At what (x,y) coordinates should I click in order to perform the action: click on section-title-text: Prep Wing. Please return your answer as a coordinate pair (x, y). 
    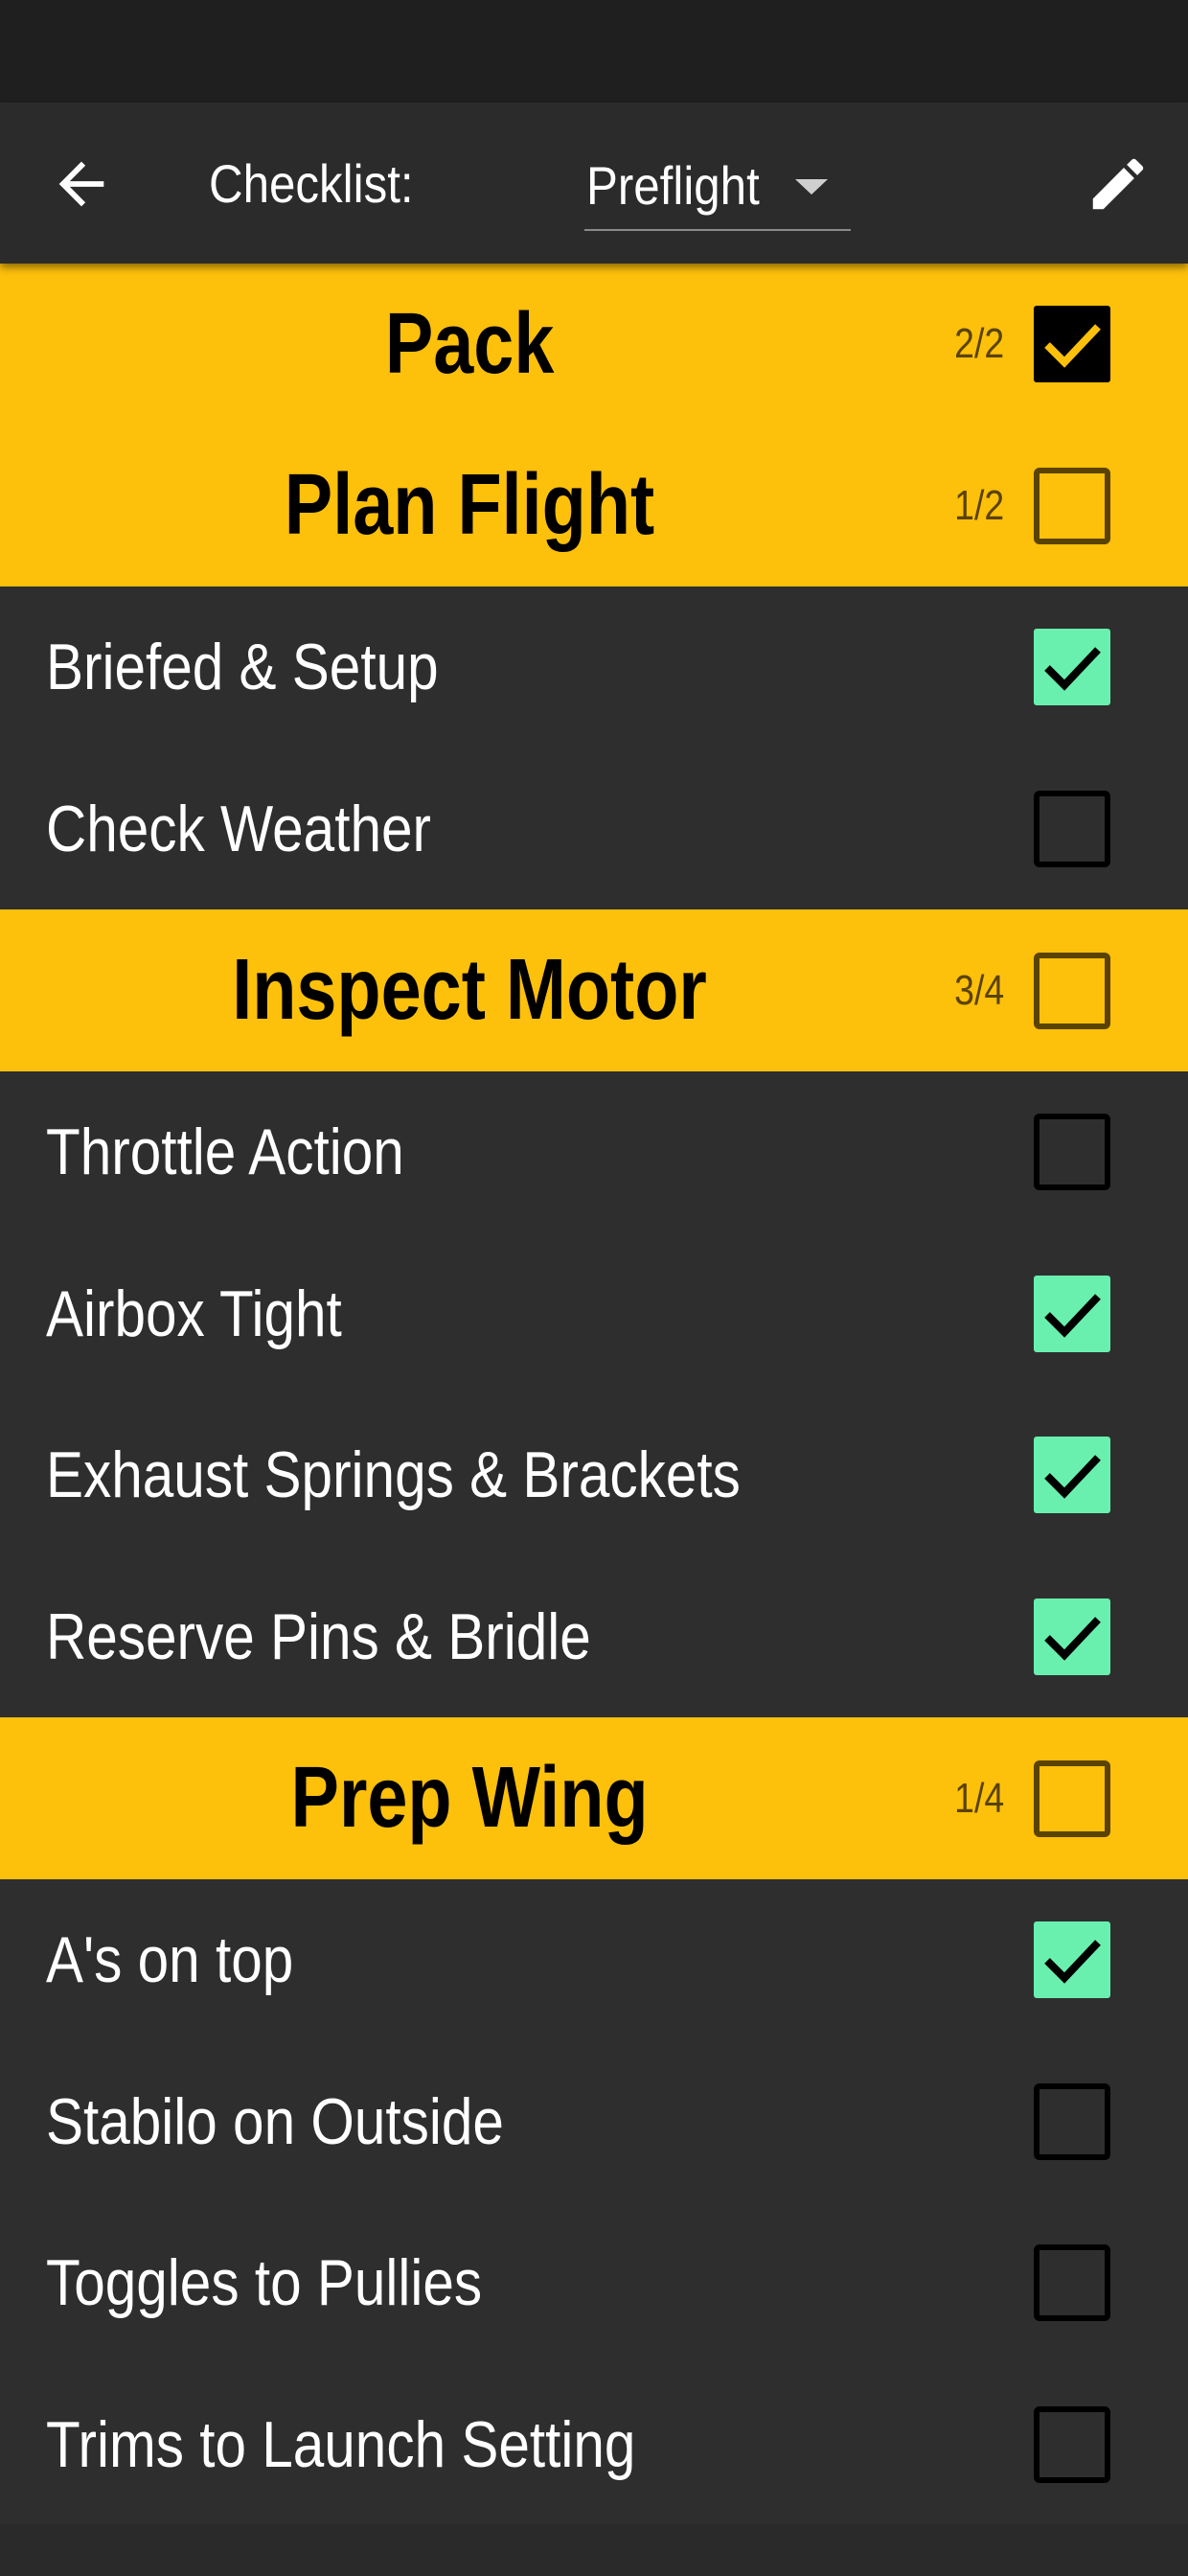
    Looking at the image, I should click on (469, 1798).